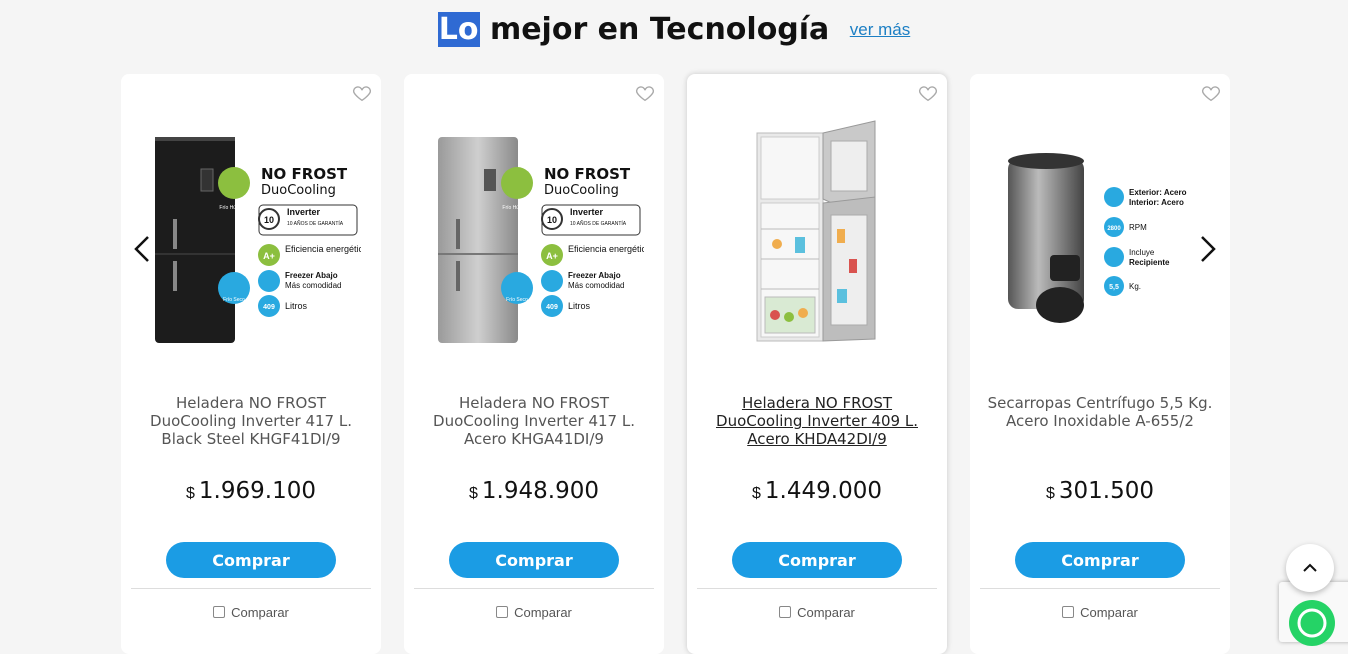  What do you see at coordinates (1149, 262) in the screenshot?
I see `svg-text: Recipiente` at bounding box center [1149, 262].